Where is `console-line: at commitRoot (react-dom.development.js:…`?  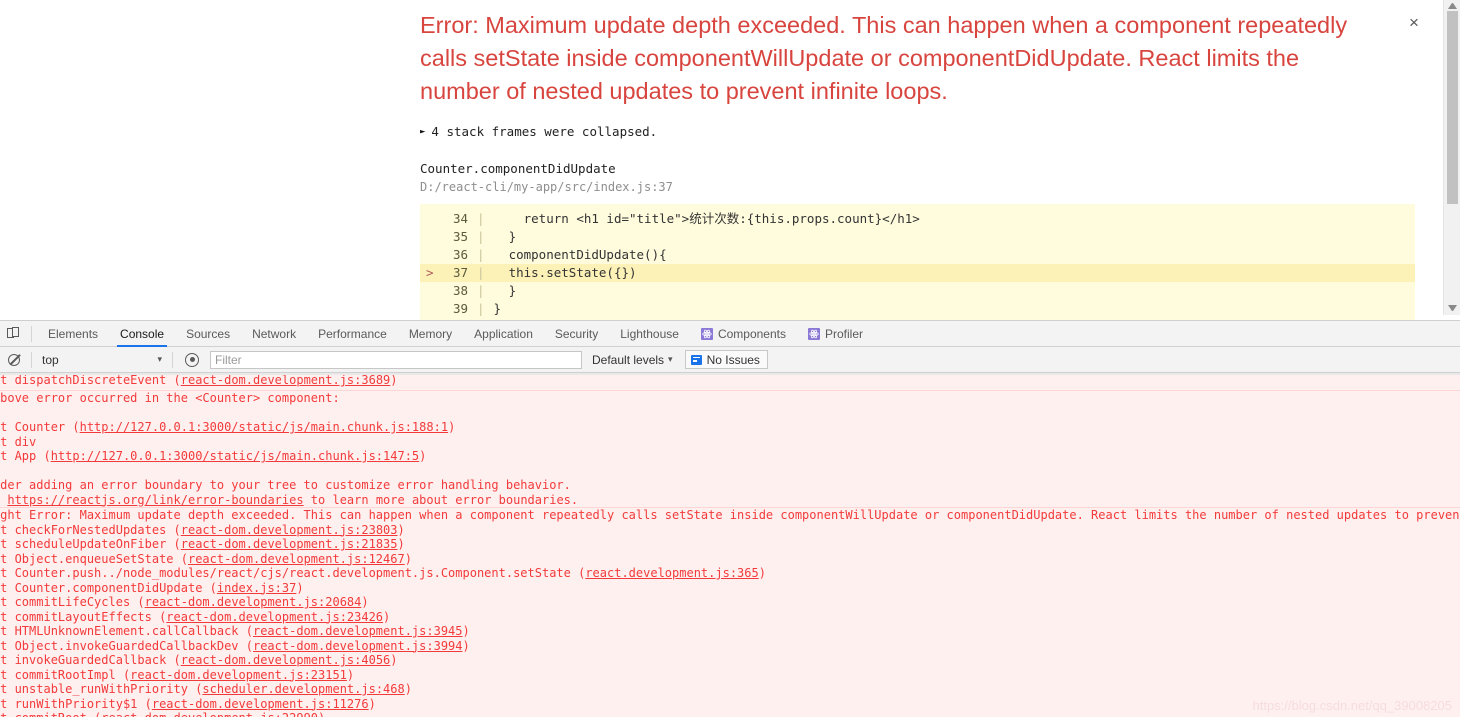
console-line: at commitRoot (react-dom.development.js:… is located at coordinates (712, 714).